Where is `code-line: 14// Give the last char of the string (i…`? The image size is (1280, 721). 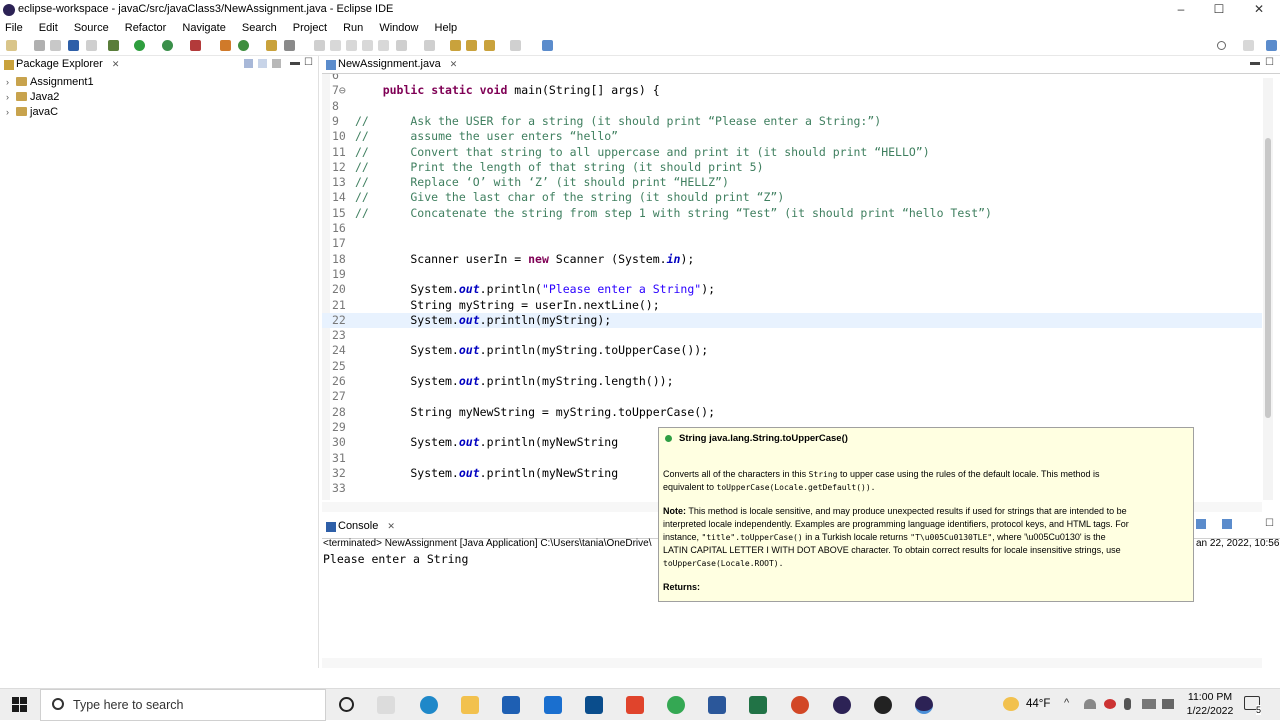 code-line: 14// Give the last char of the string (i… is located at coordinates (792, 197).